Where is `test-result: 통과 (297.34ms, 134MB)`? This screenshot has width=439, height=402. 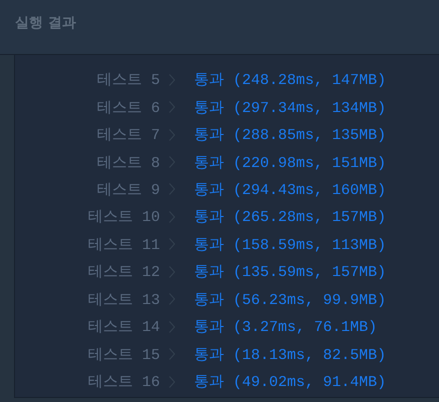
test-result: 통과 (297.34ms, 134MB) is located at coordinates (291, 107).